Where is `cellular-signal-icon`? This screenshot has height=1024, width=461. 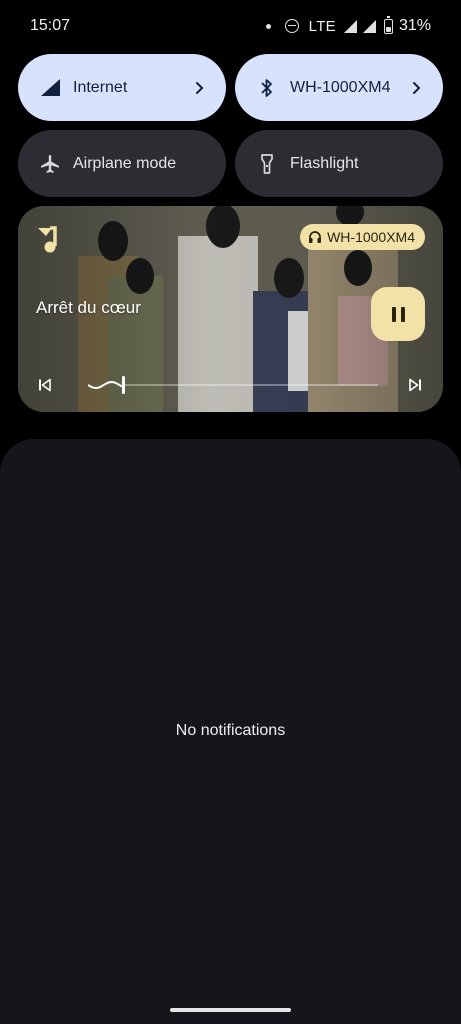 cellular-signal-icon is located at coordinates (50, 88).